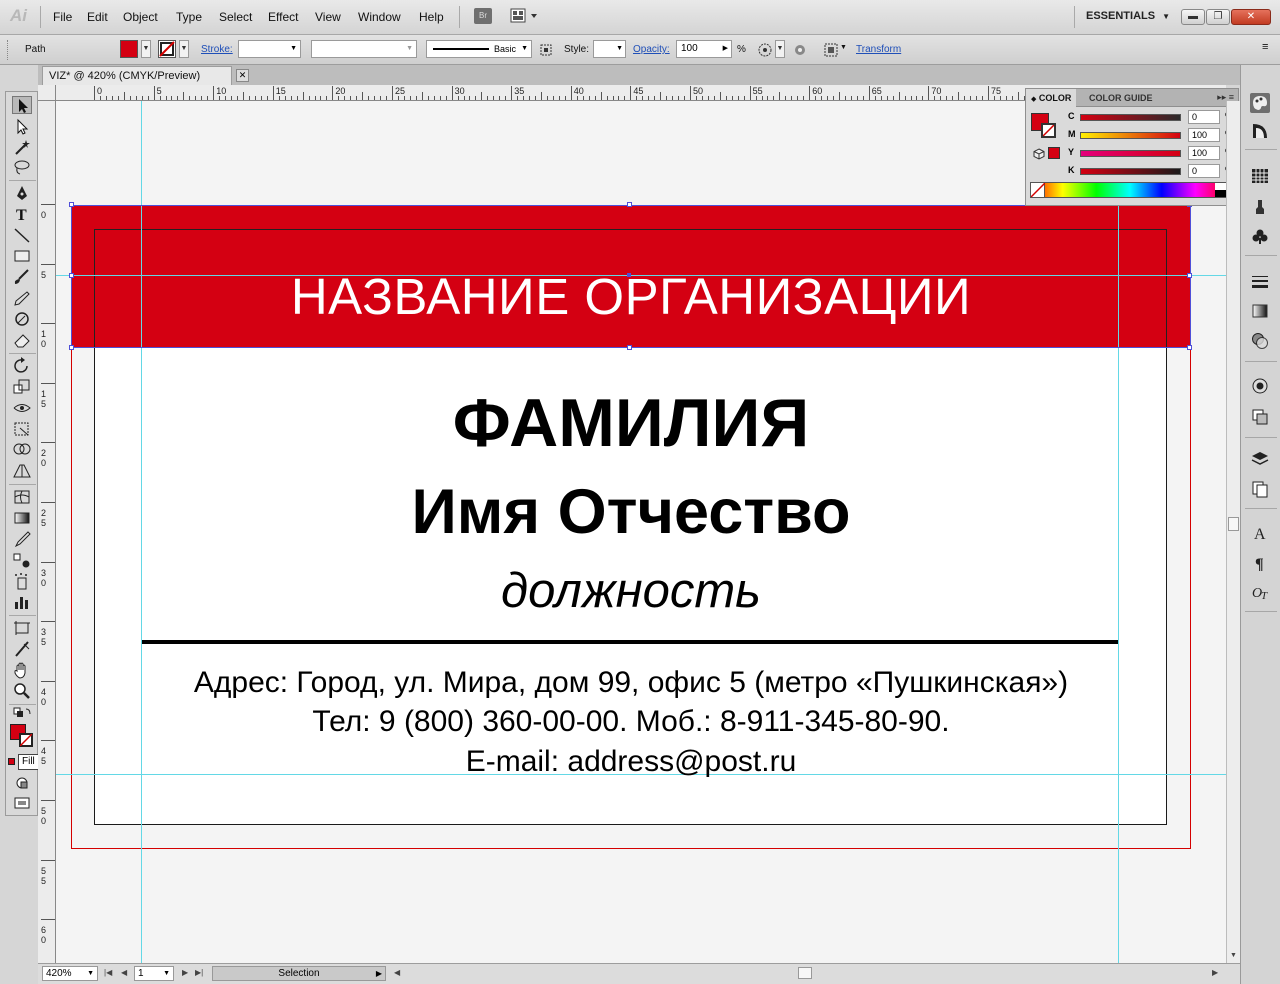 The image size is (1280, 984). Describe the element at coordinates (765, 50) in the screenshot. I see `recolor-artwork-button` at that location.